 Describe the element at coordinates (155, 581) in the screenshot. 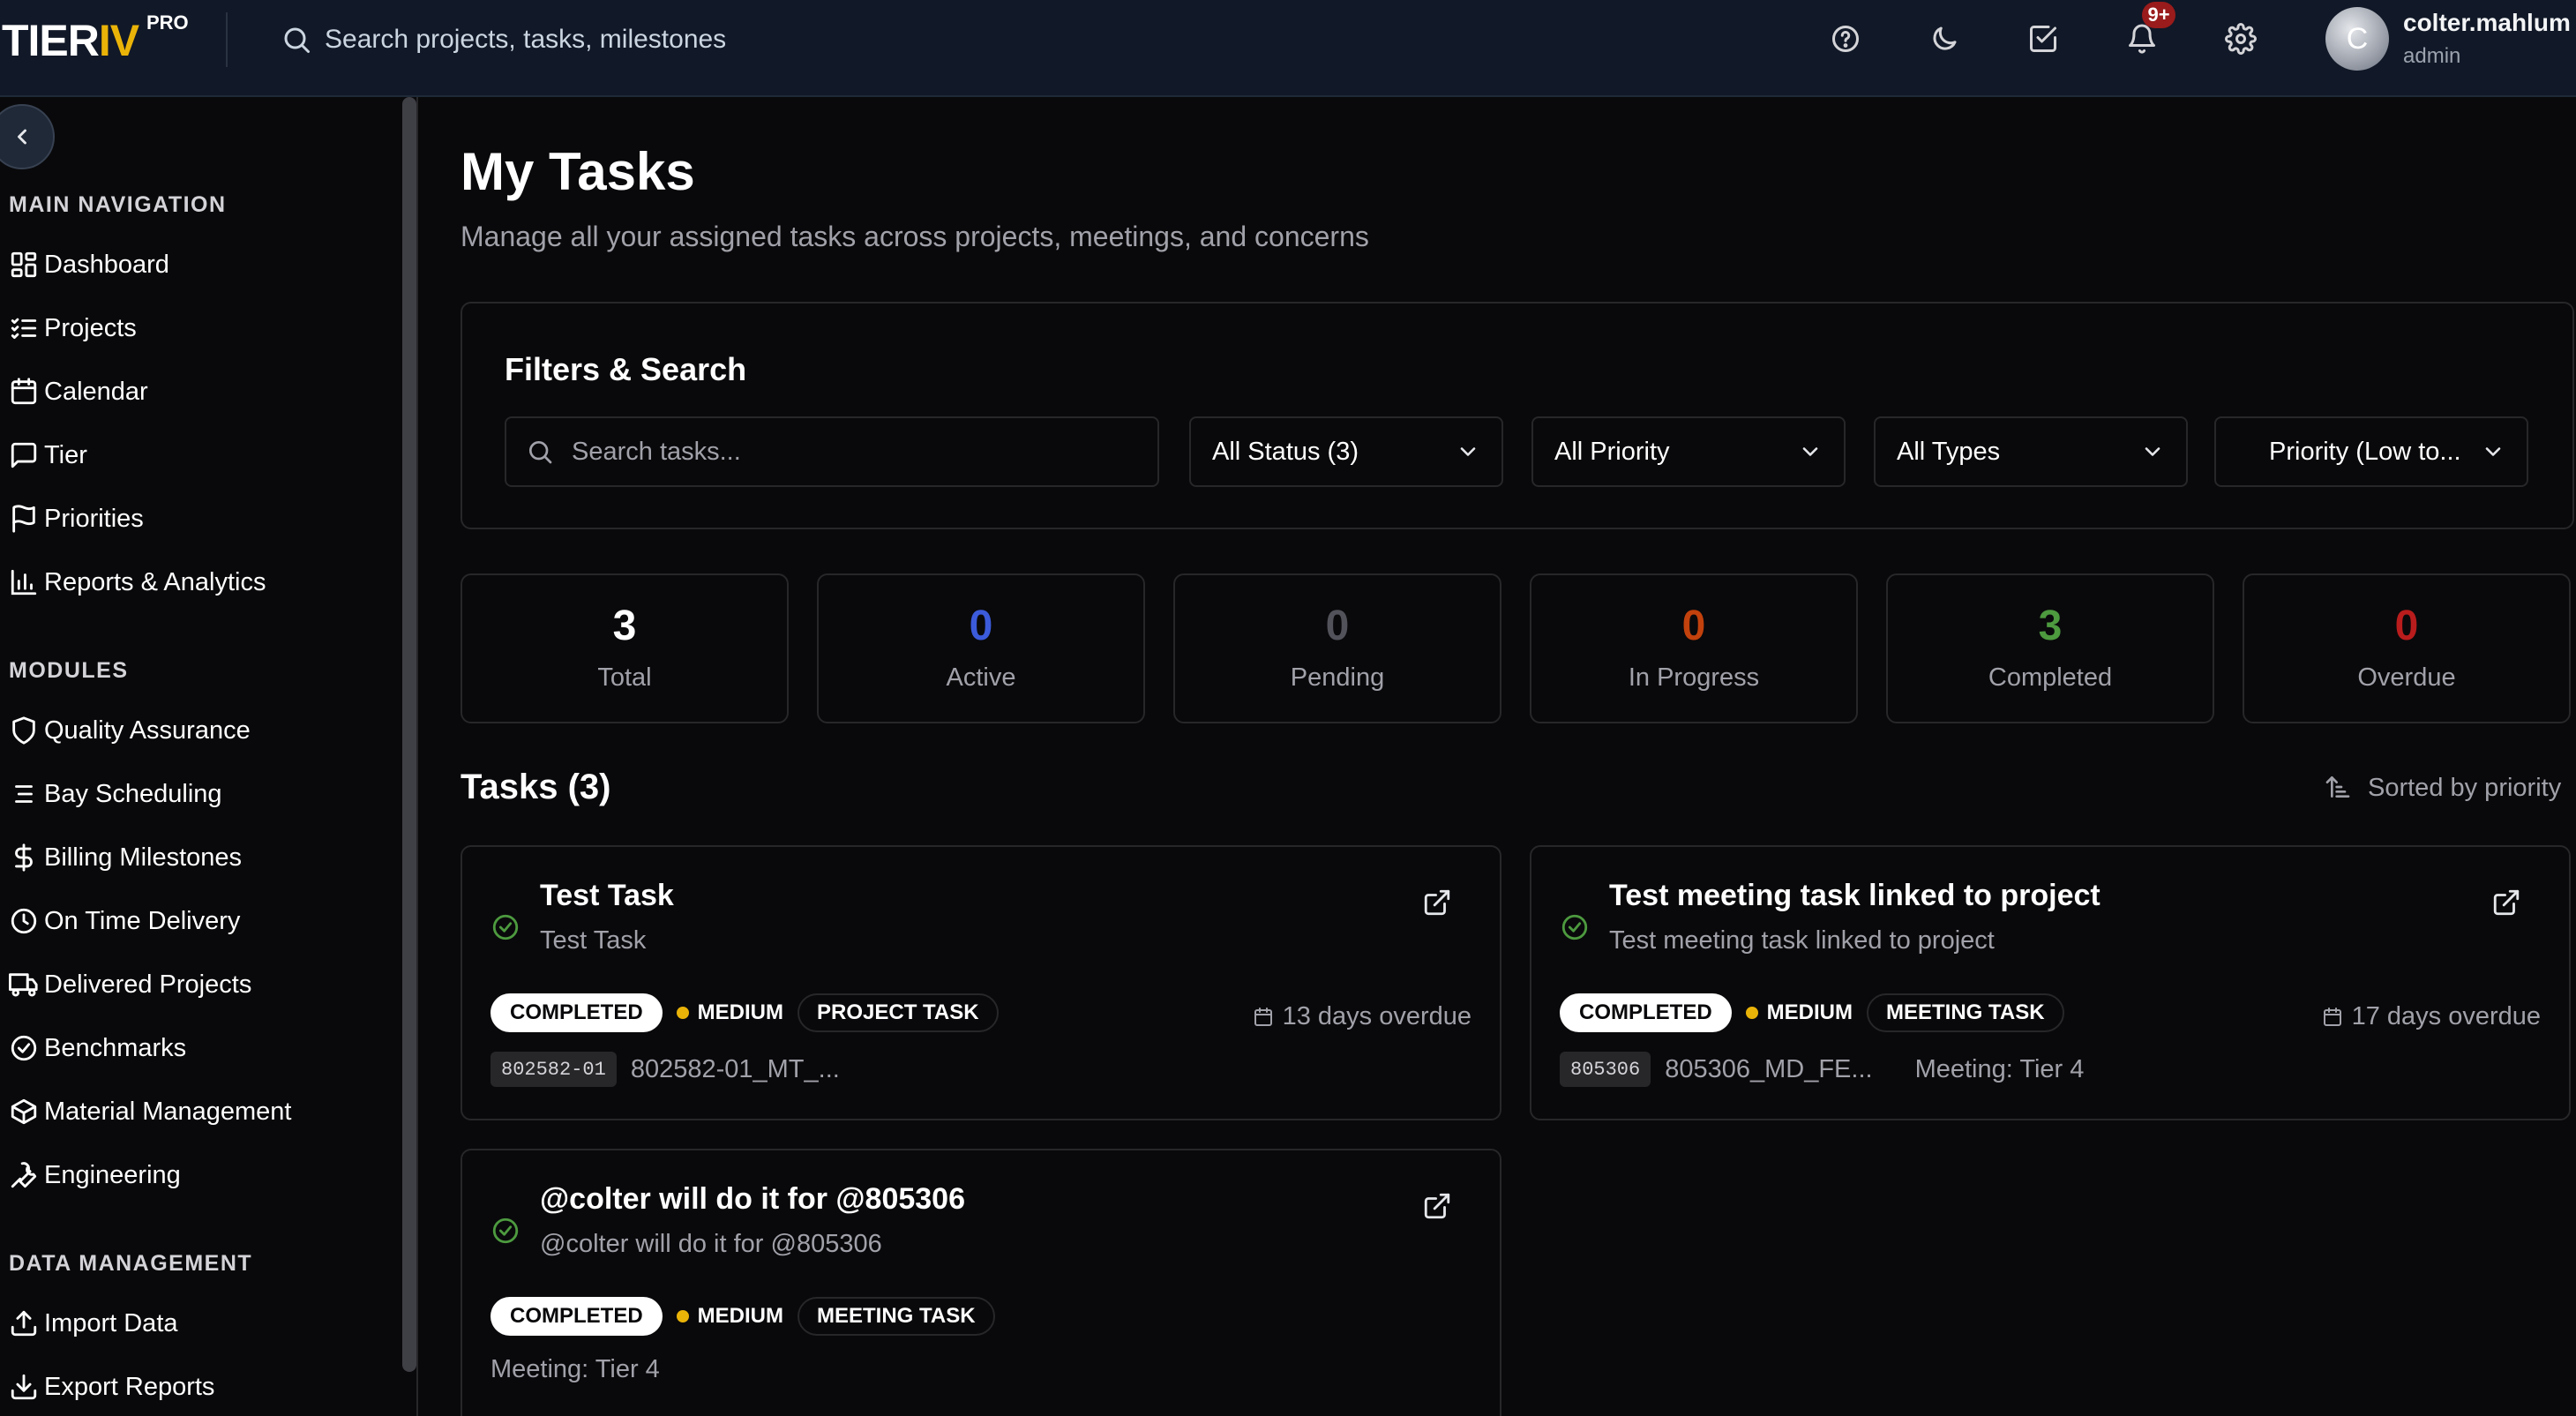

I see `sidebar-item-label: Reports & Analytics` at that location.